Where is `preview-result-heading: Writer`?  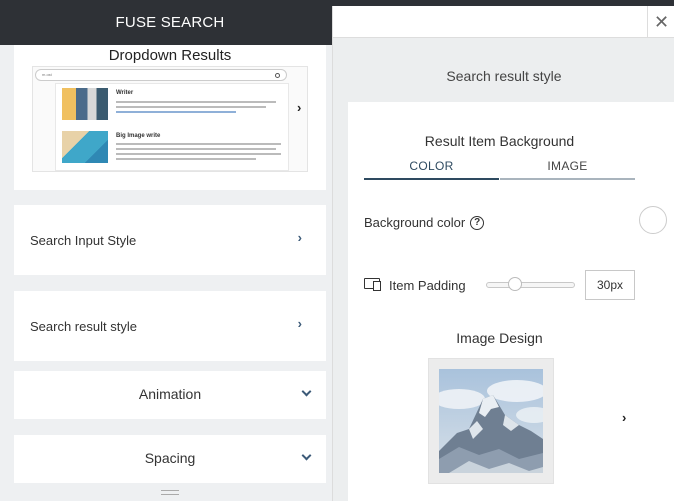
preview-result-heading: Writer is located at coordinates (125, 93).